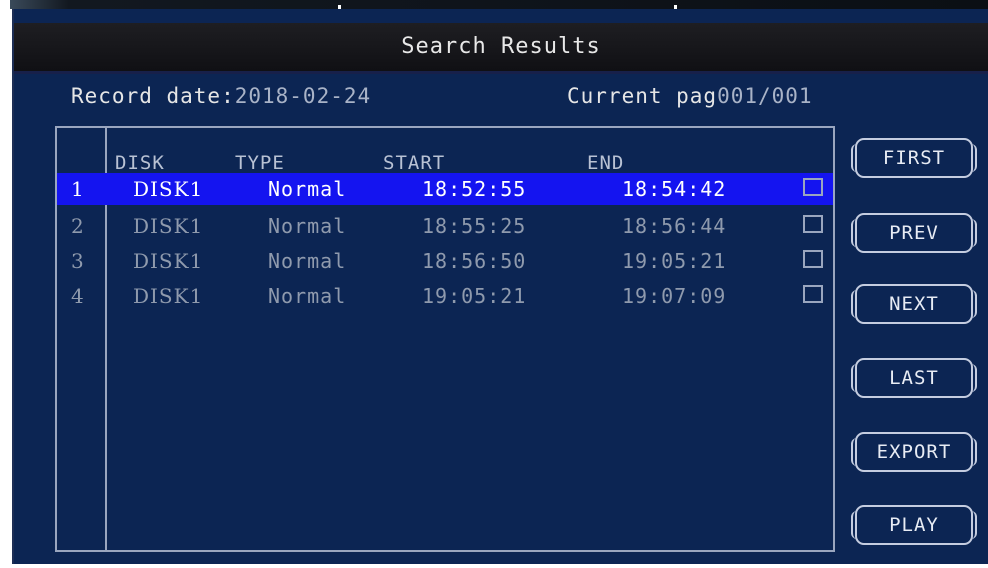 The image size is (988, 568). I want to click on table-row: 4 DISK1 Normal 19:05:21 19:07:09, so click(445, 296).